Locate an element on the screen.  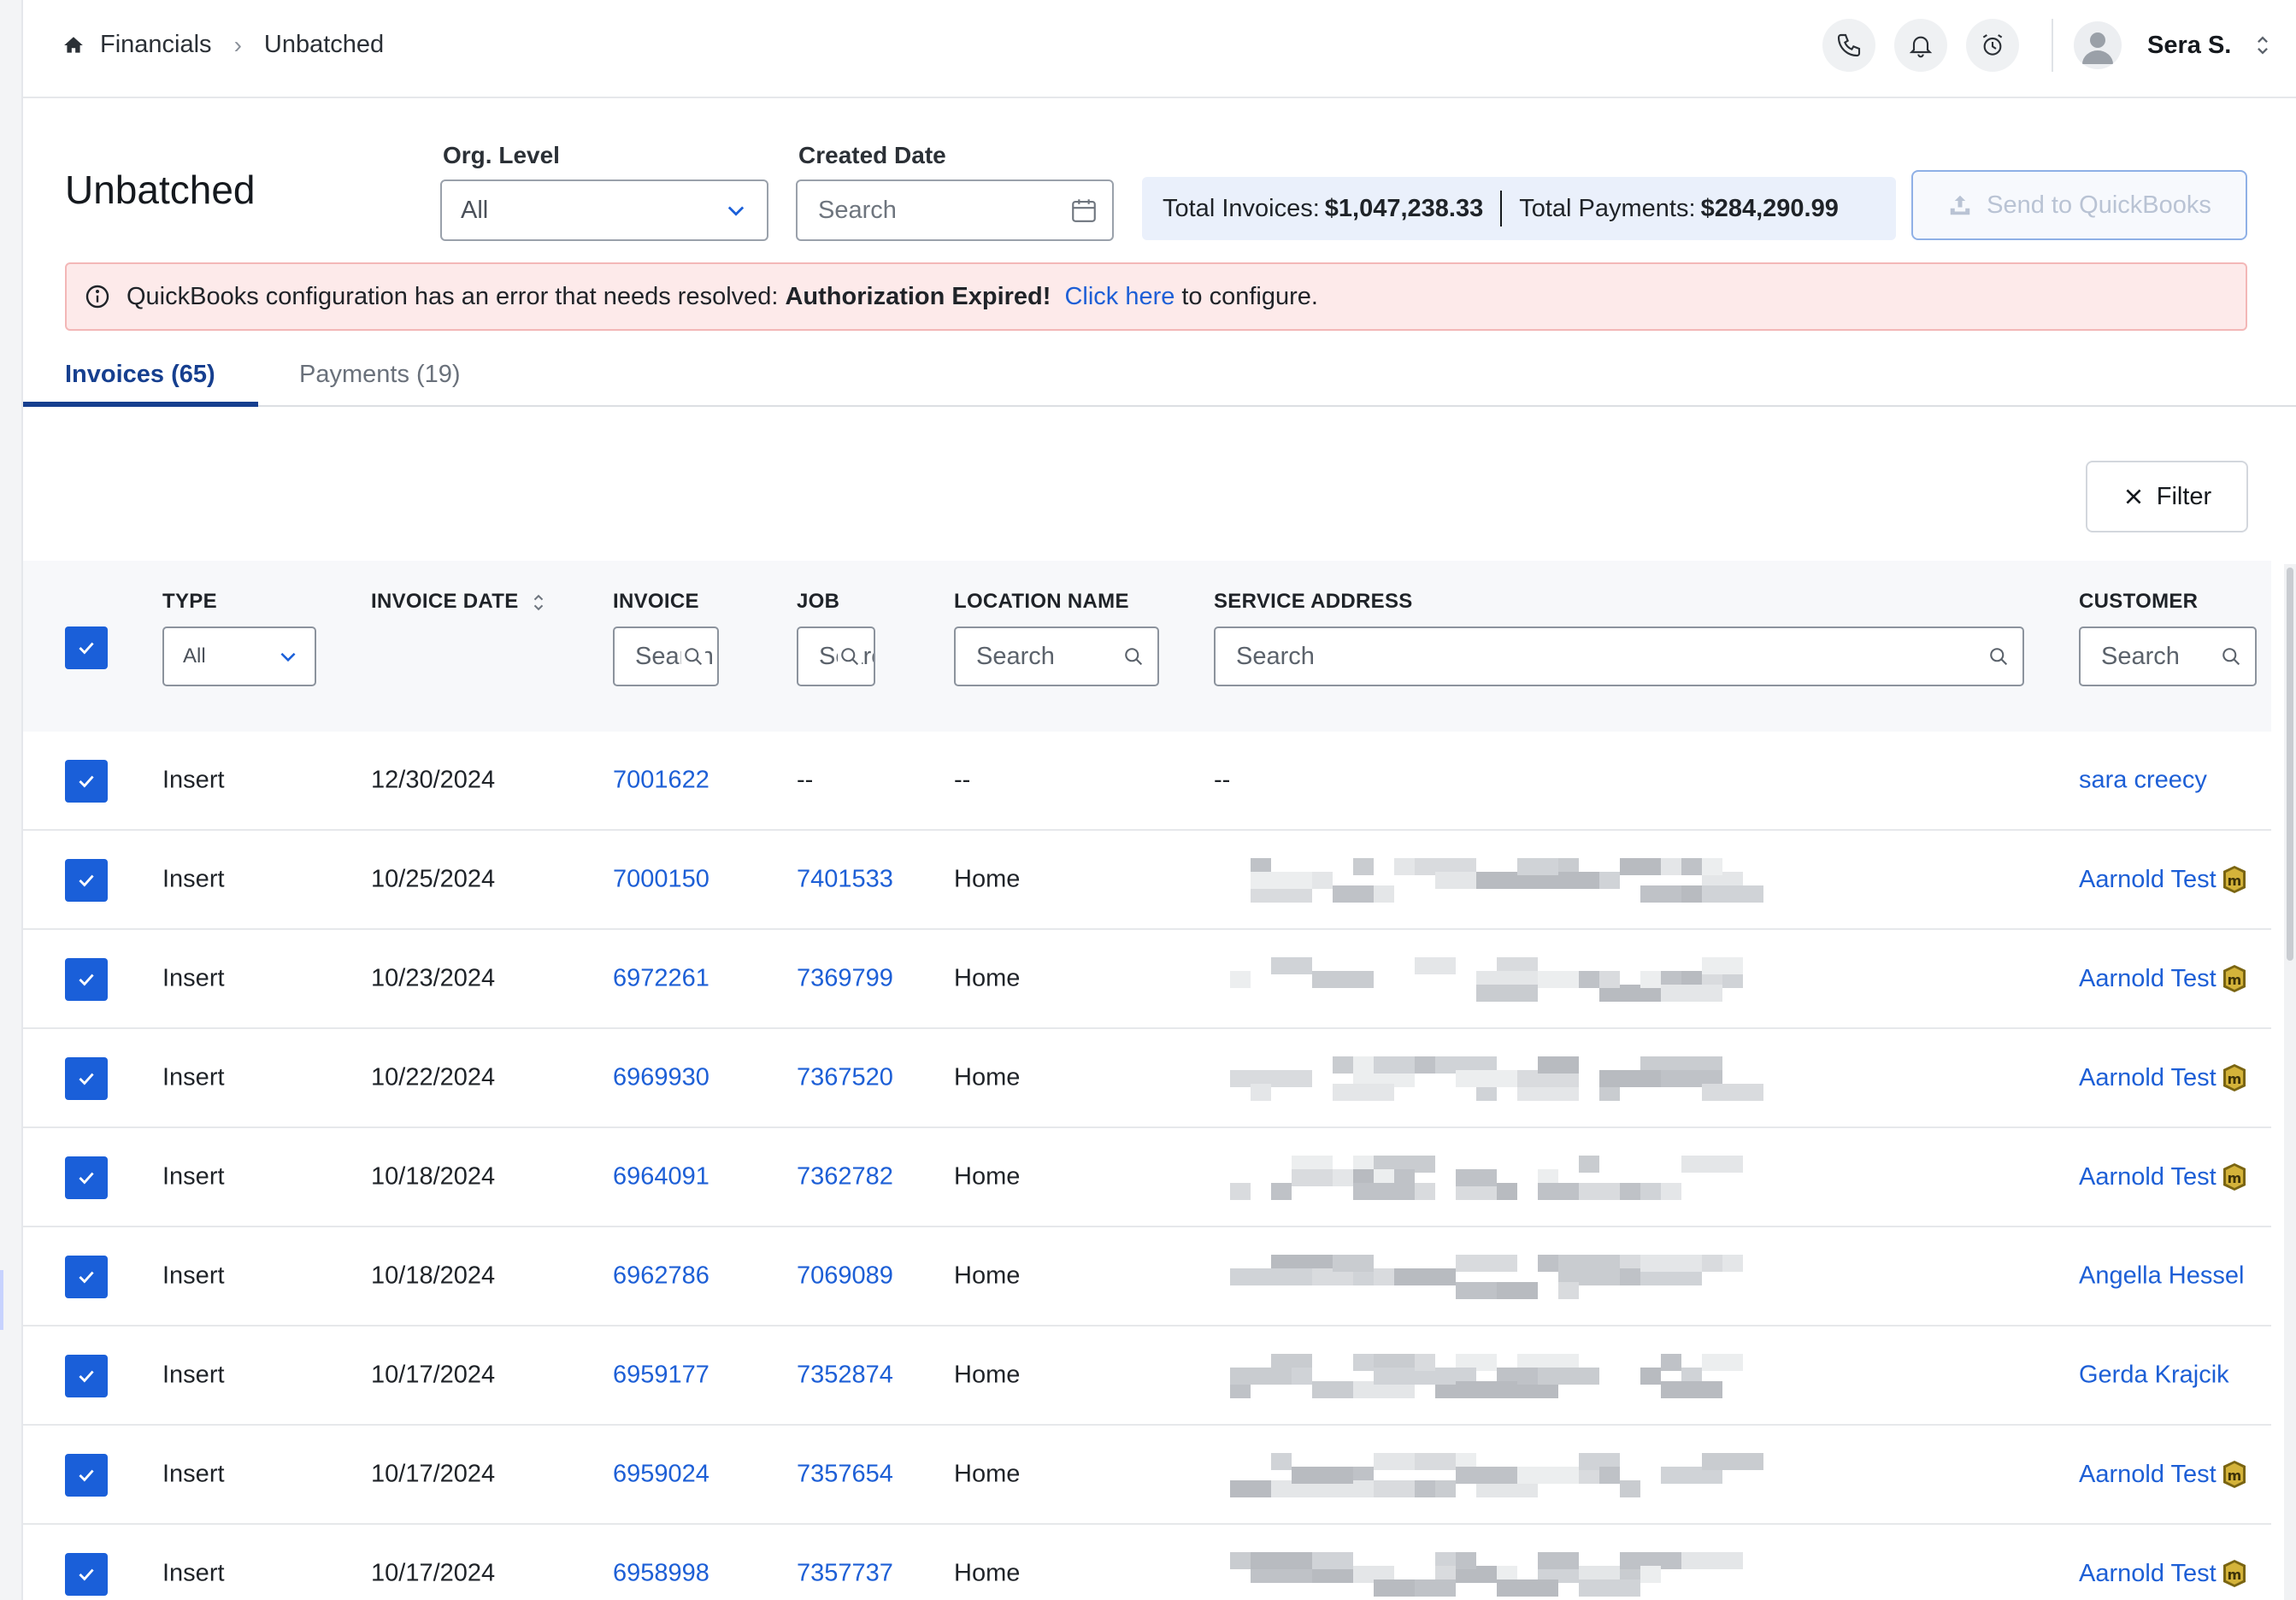
notifications-button is located at coordinates (1921, 45).